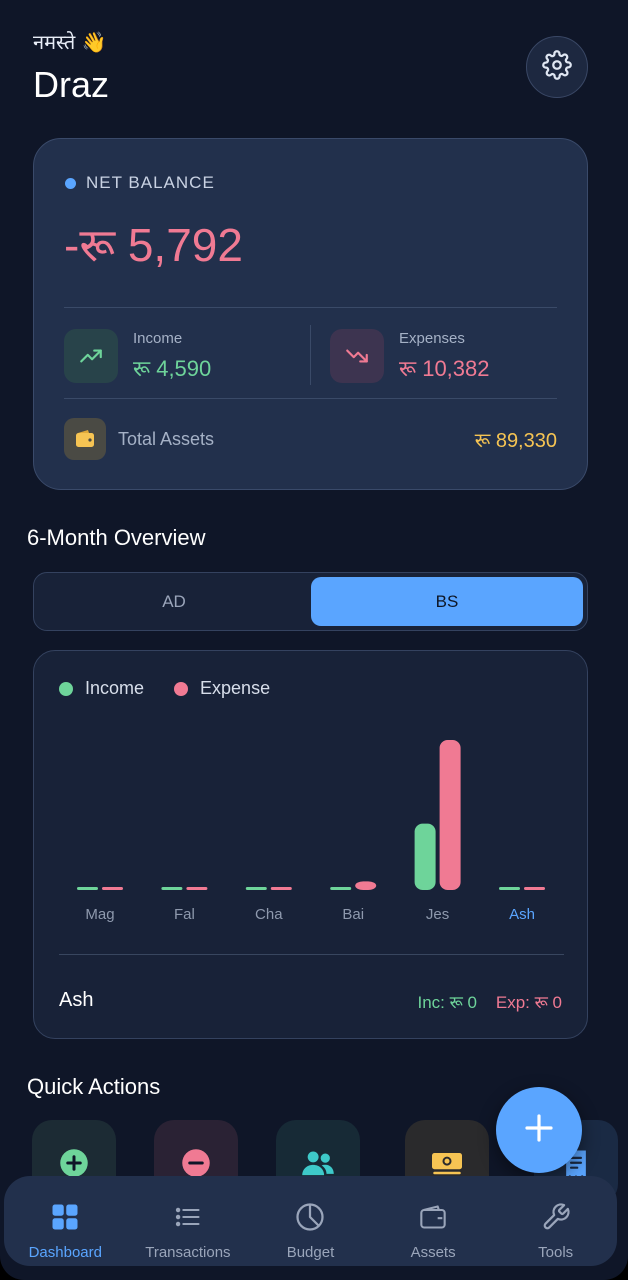  Describe the element at coordinates (184, 914) in the screenshot. I see `x-tick-label: Fal` at that location.